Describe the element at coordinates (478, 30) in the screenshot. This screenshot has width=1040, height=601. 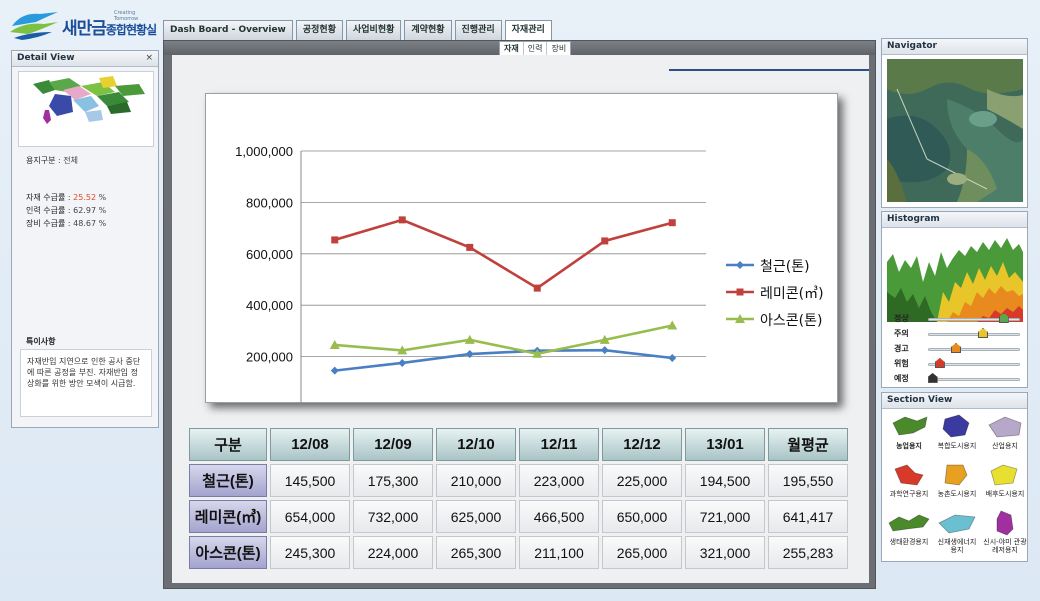
I see `tab-progress-management: 진행관리` at that location.